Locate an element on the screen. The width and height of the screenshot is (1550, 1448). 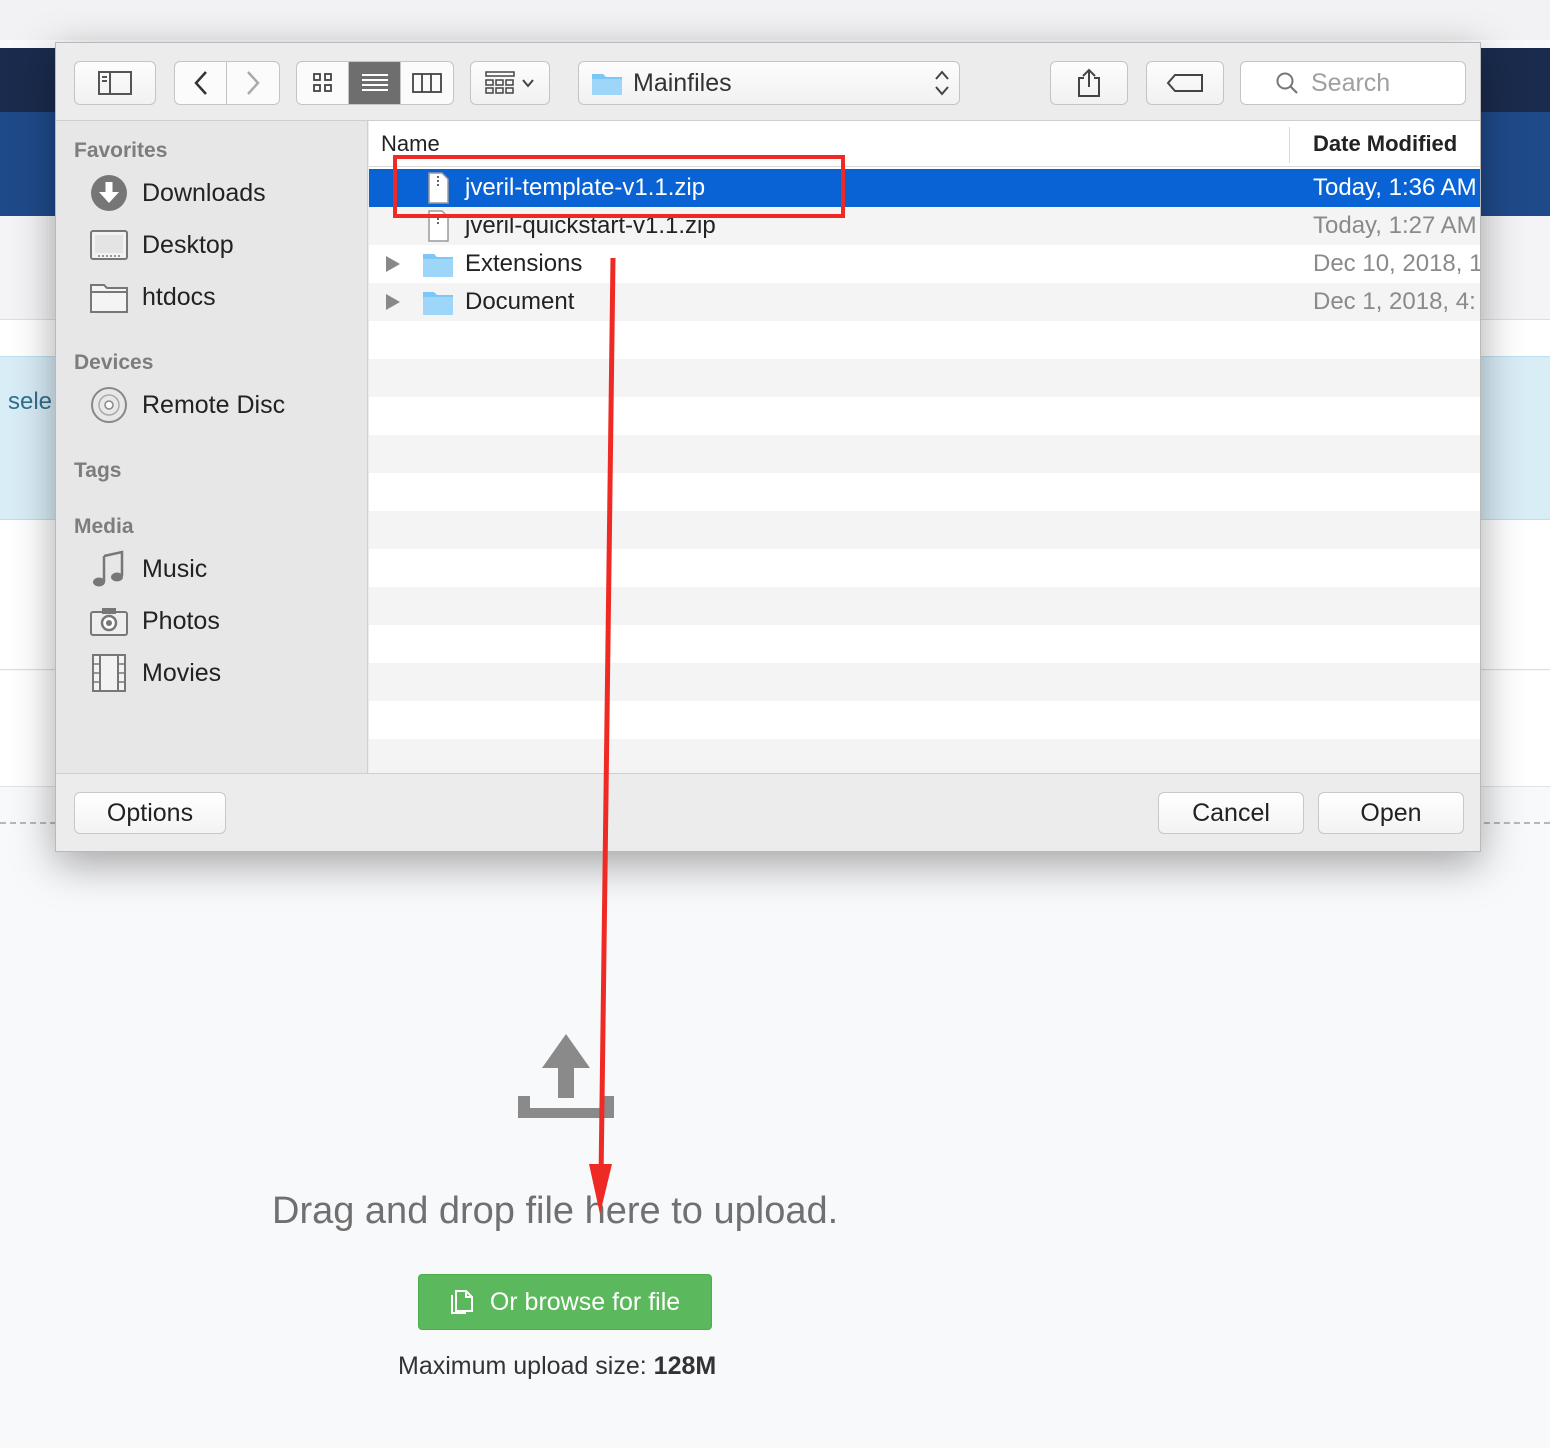
tag-button is located at coordinates (1185, 83).